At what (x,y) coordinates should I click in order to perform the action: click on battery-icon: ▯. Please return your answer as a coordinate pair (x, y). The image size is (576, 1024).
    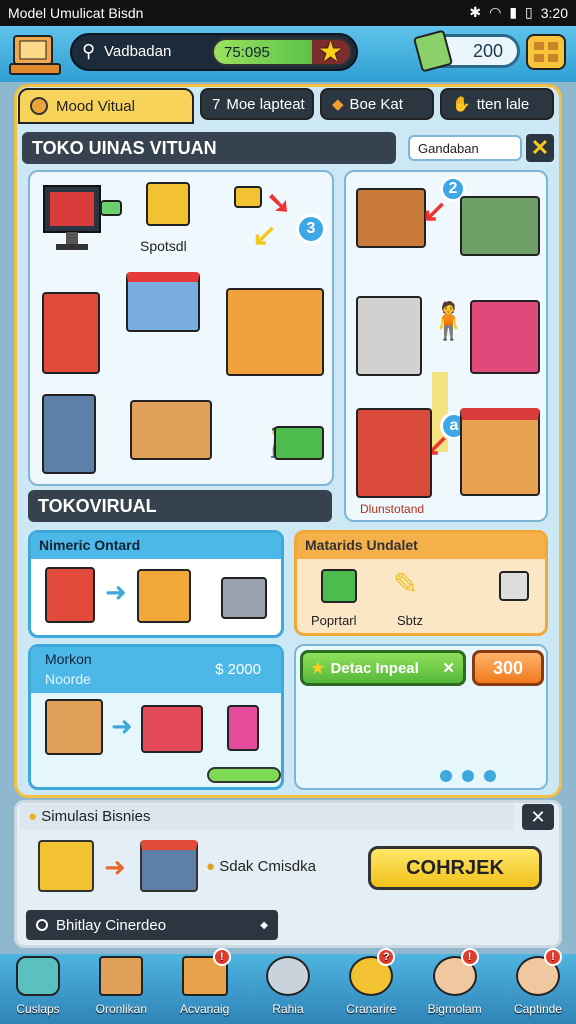
    Looking at the image, I should click on (529, 12).